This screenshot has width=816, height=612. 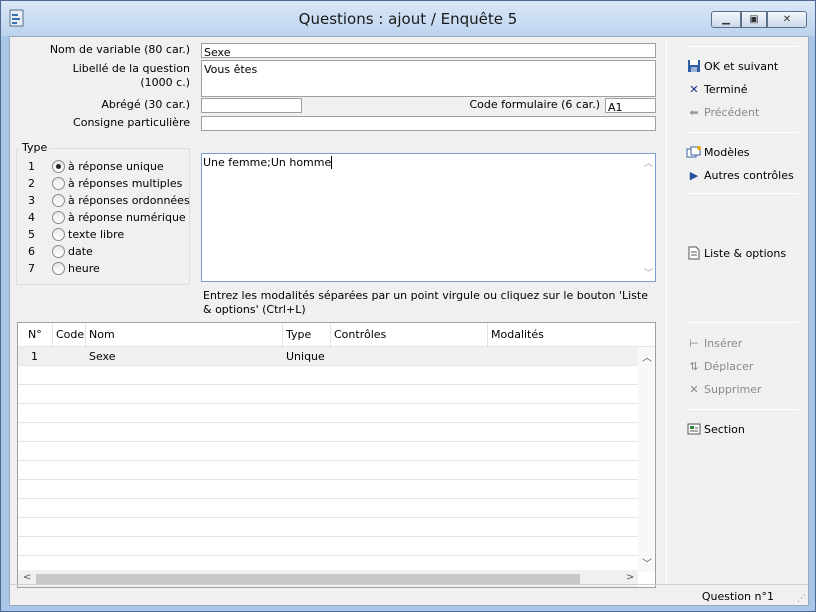 What do you see at coordinates (666, 310) in the screenshot?
I see `sidebar-divider` at bounding box center [666, 310].